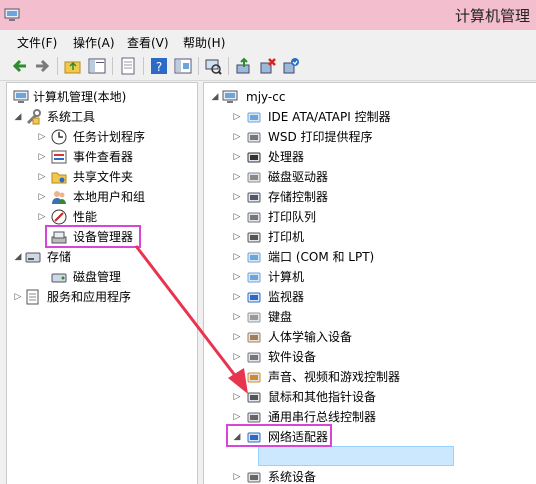 This screenshot has height=484, width=536. Describe the element at coordinates (291, 66) in the screenshot. I see `enable-device-icon` at that location.